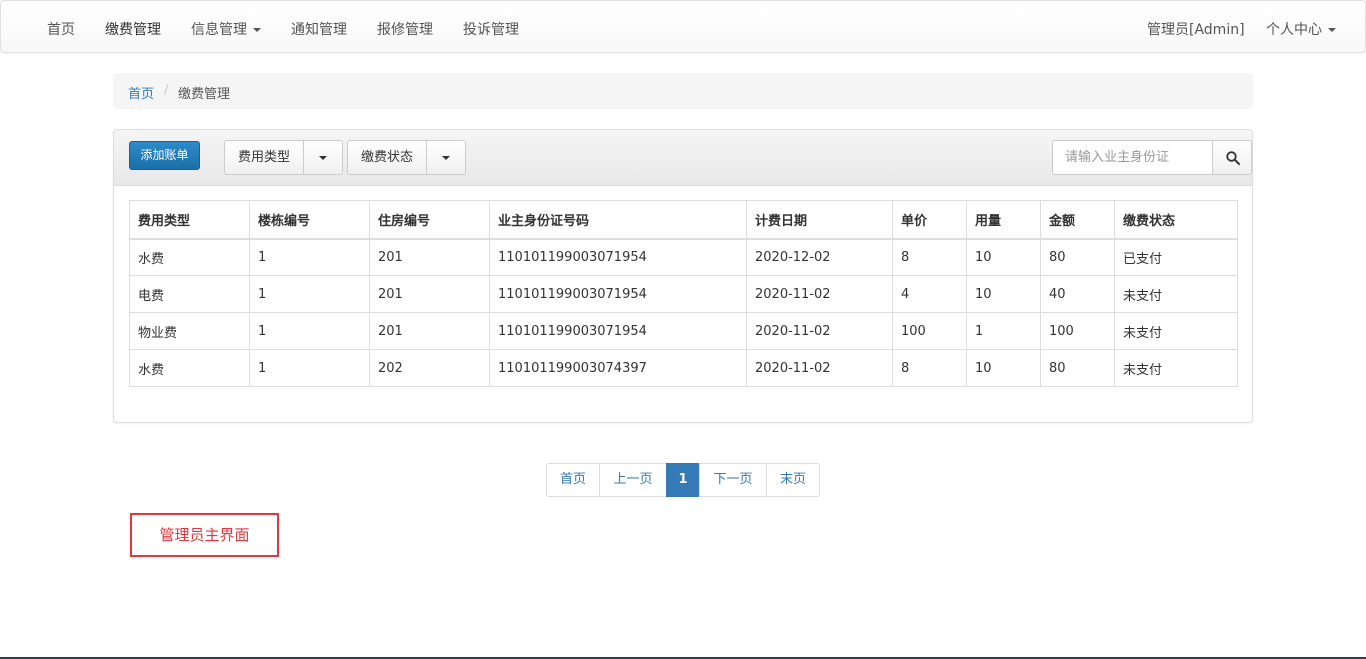 Image resolution: width=1366 pixels, height=659 pixels. I want to click on breadcrumb: 首页 / 缴费管理, so click(683, 91).